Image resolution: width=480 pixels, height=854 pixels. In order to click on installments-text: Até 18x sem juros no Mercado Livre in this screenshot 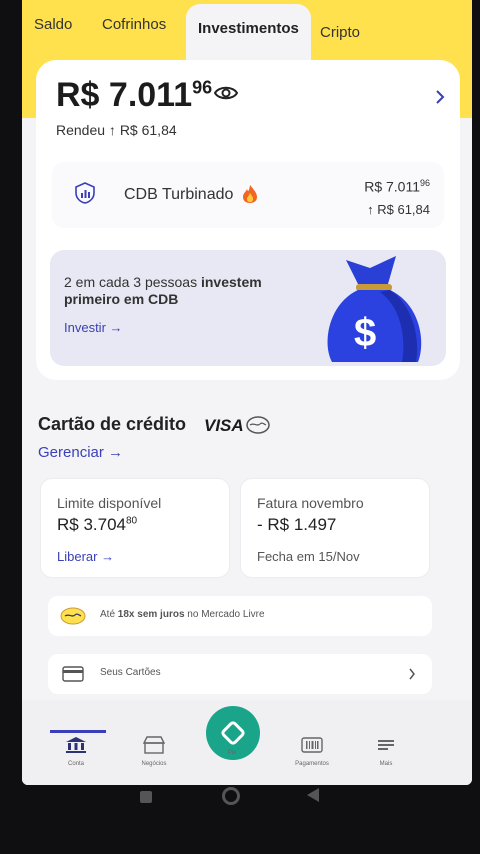, I will do `click(182, 614)`.